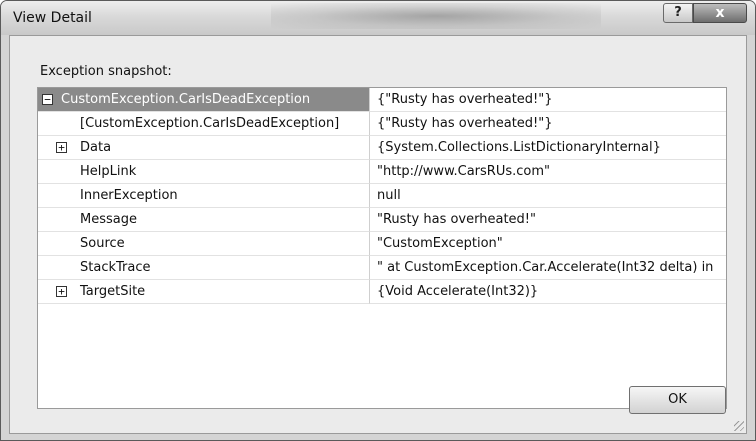 Image resolution: width=756 pixels, height=441 pixels. Describe the element at coordinates (108, 219) in the screenshot. I see `property-name: Message` at that location.